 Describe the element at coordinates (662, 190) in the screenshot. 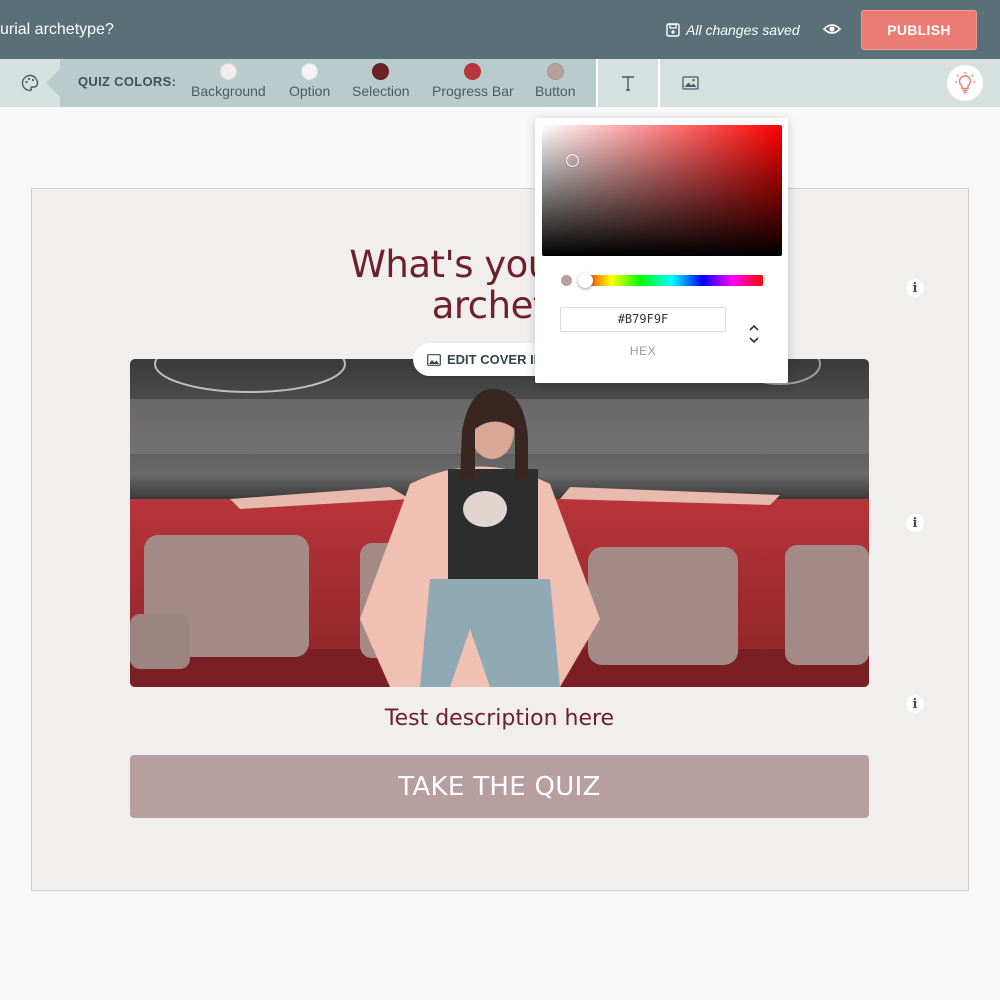

I see `saturation-area` at that location.